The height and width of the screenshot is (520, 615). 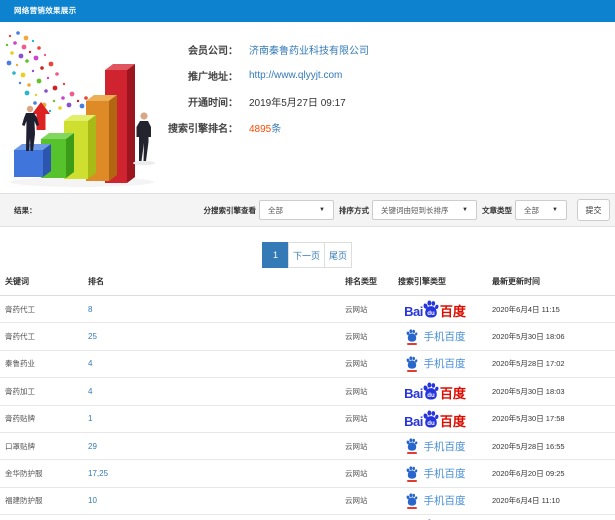 What do you see at coordinates (307, 517) in the screenshot?
I see `table-row: Bai du百度` at bounding box center [307, 517].